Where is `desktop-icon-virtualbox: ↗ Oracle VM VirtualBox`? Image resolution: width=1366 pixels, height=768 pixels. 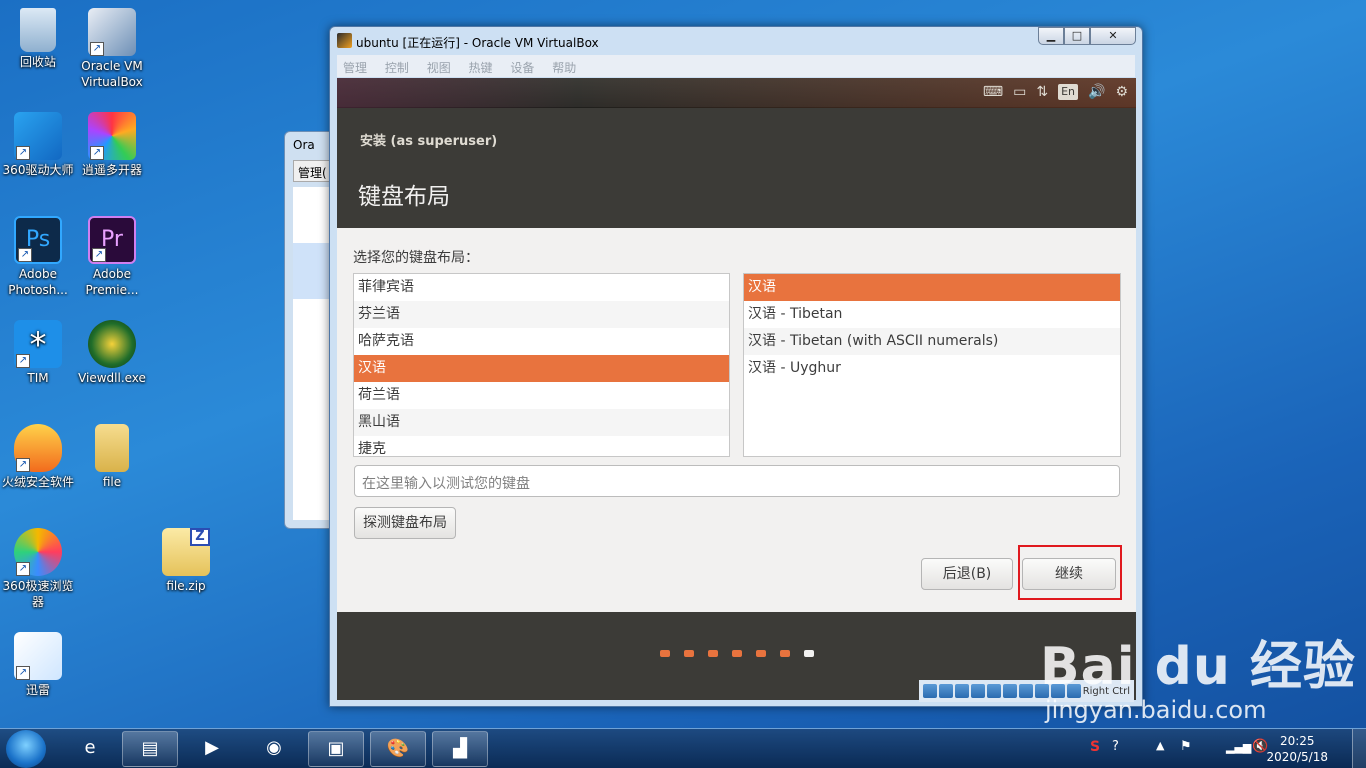 desktop-icon-virtualbox: ↗ Oracle VM VirtualBox is located at coordinates (112, 49).